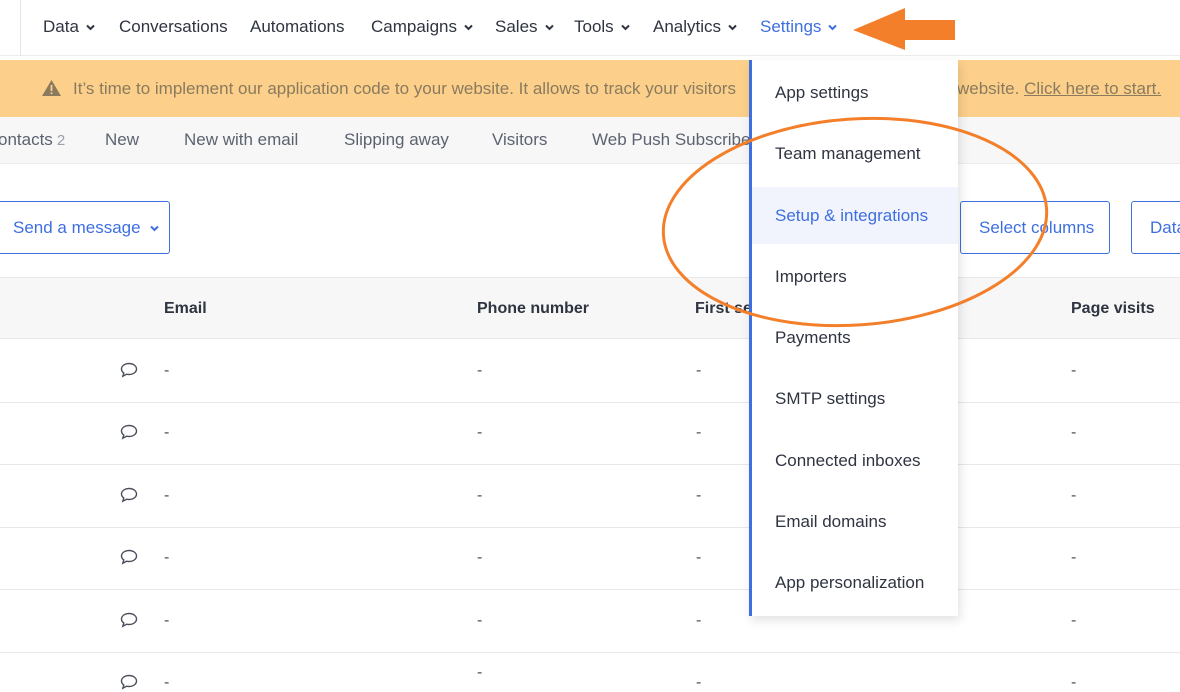 The image size is (1180, 692). I want to click on menu-item-app-personalization: App personalization, so click(855, 582).